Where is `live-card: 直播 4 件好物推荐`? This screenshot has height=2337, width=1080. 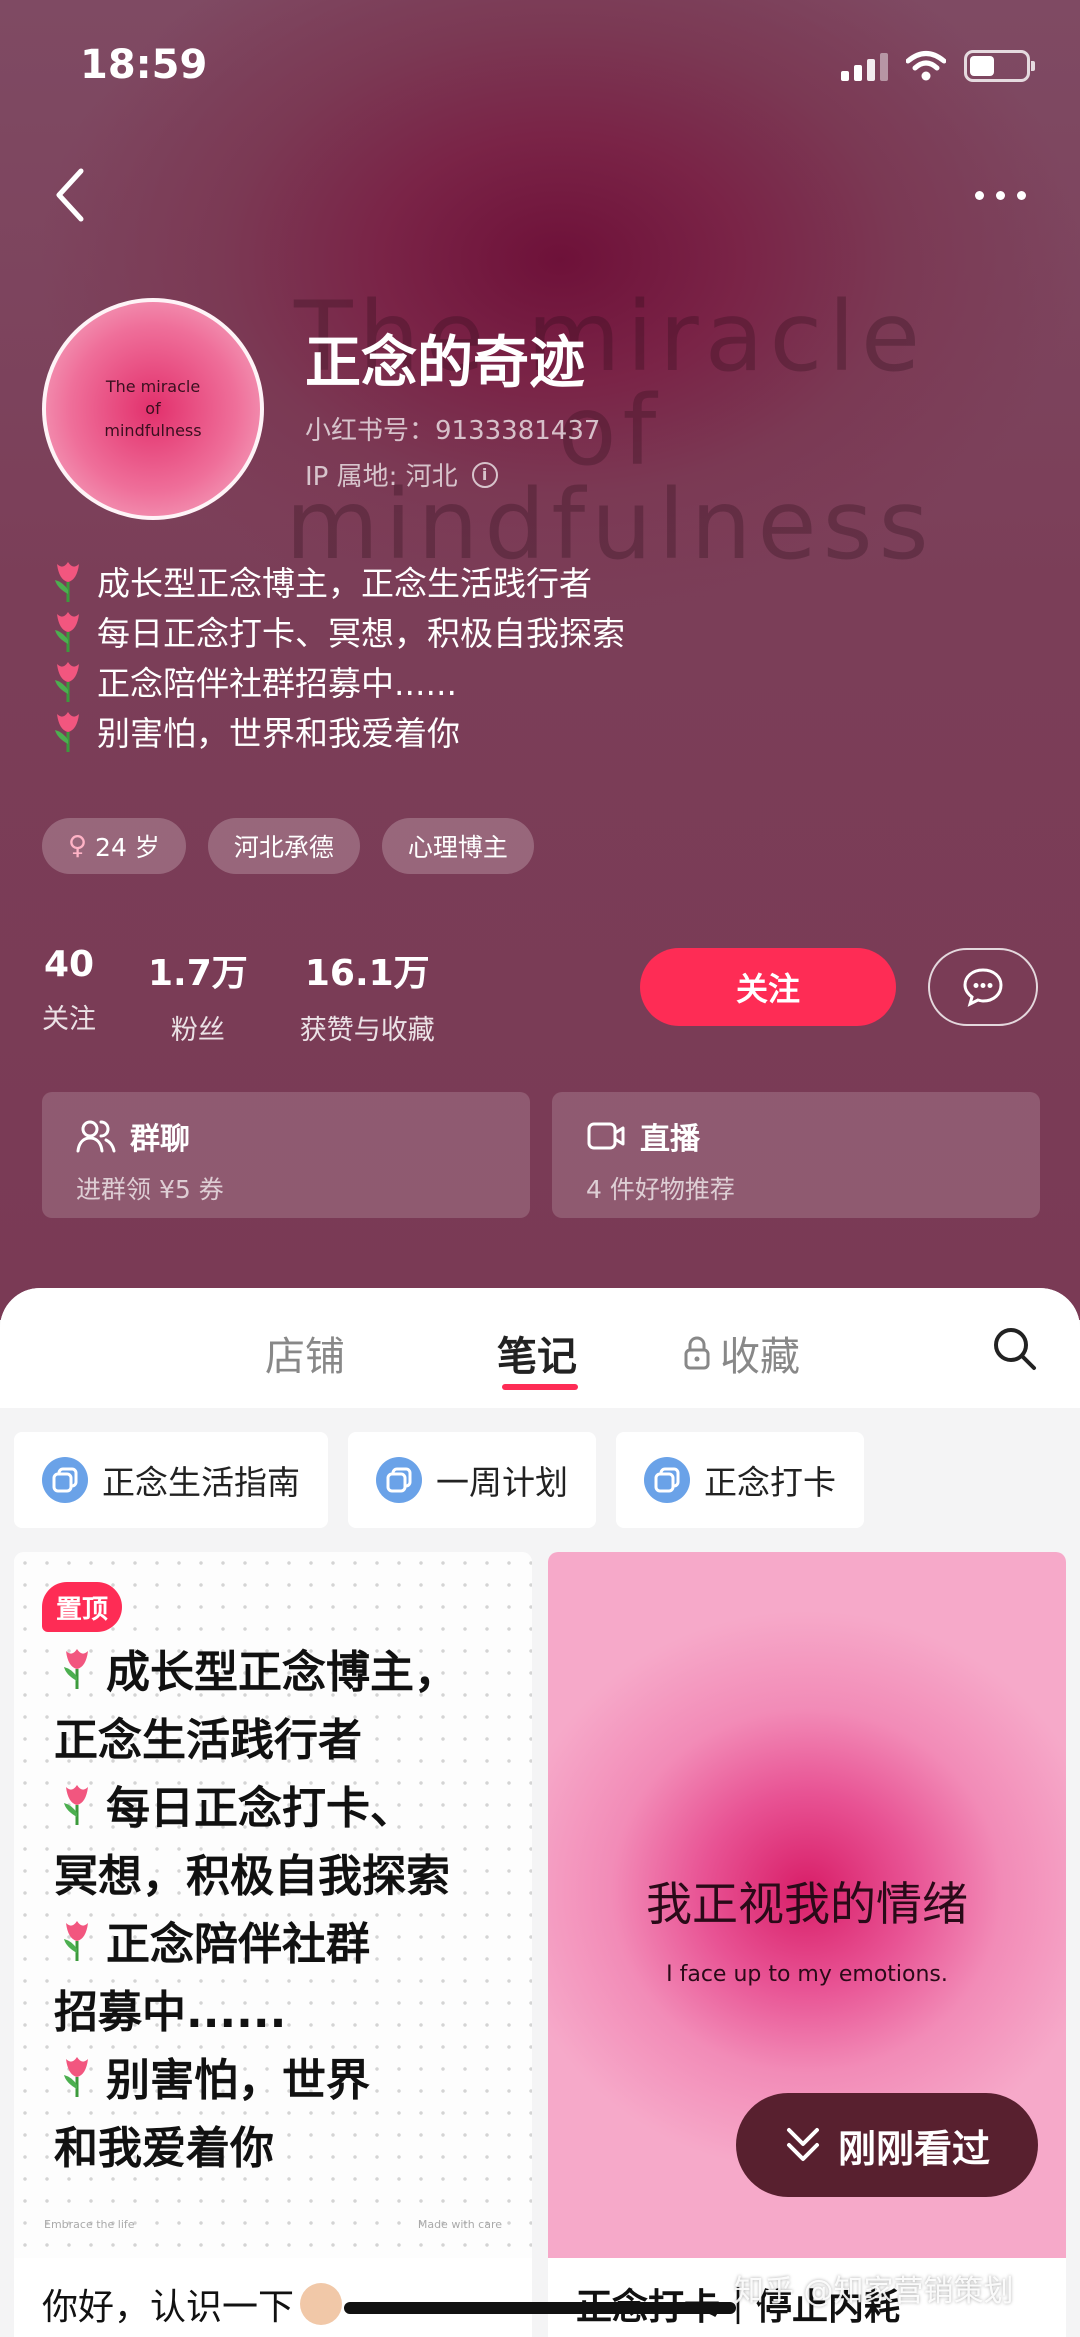 live-card: 直播 4 件好物推荐 is located at coordinates (796, 1155).